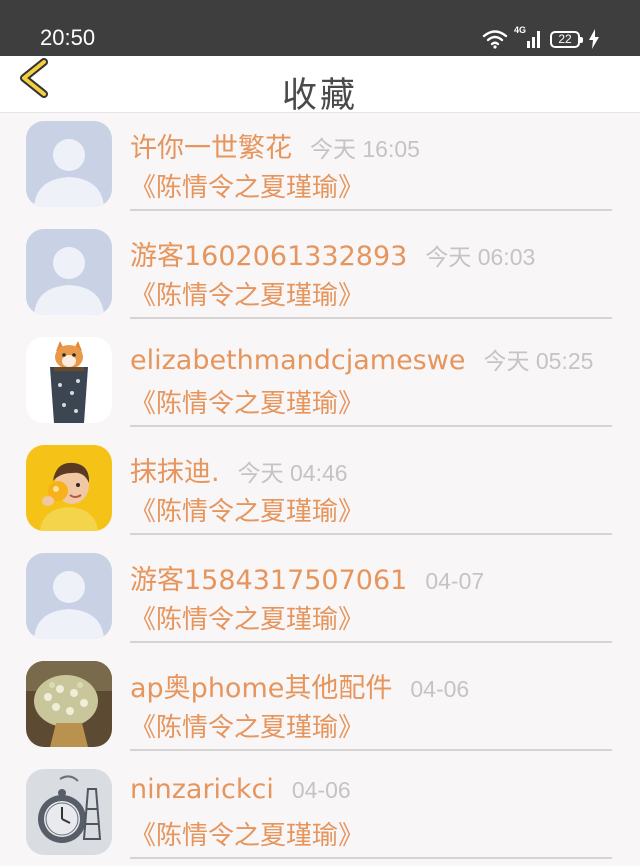 This screenshot has height=866, width=640. I want to click on list-item-body: 许你一世繁花 今天 16:05 《陈情令之夏瑾瑜》, so click(371, 168).